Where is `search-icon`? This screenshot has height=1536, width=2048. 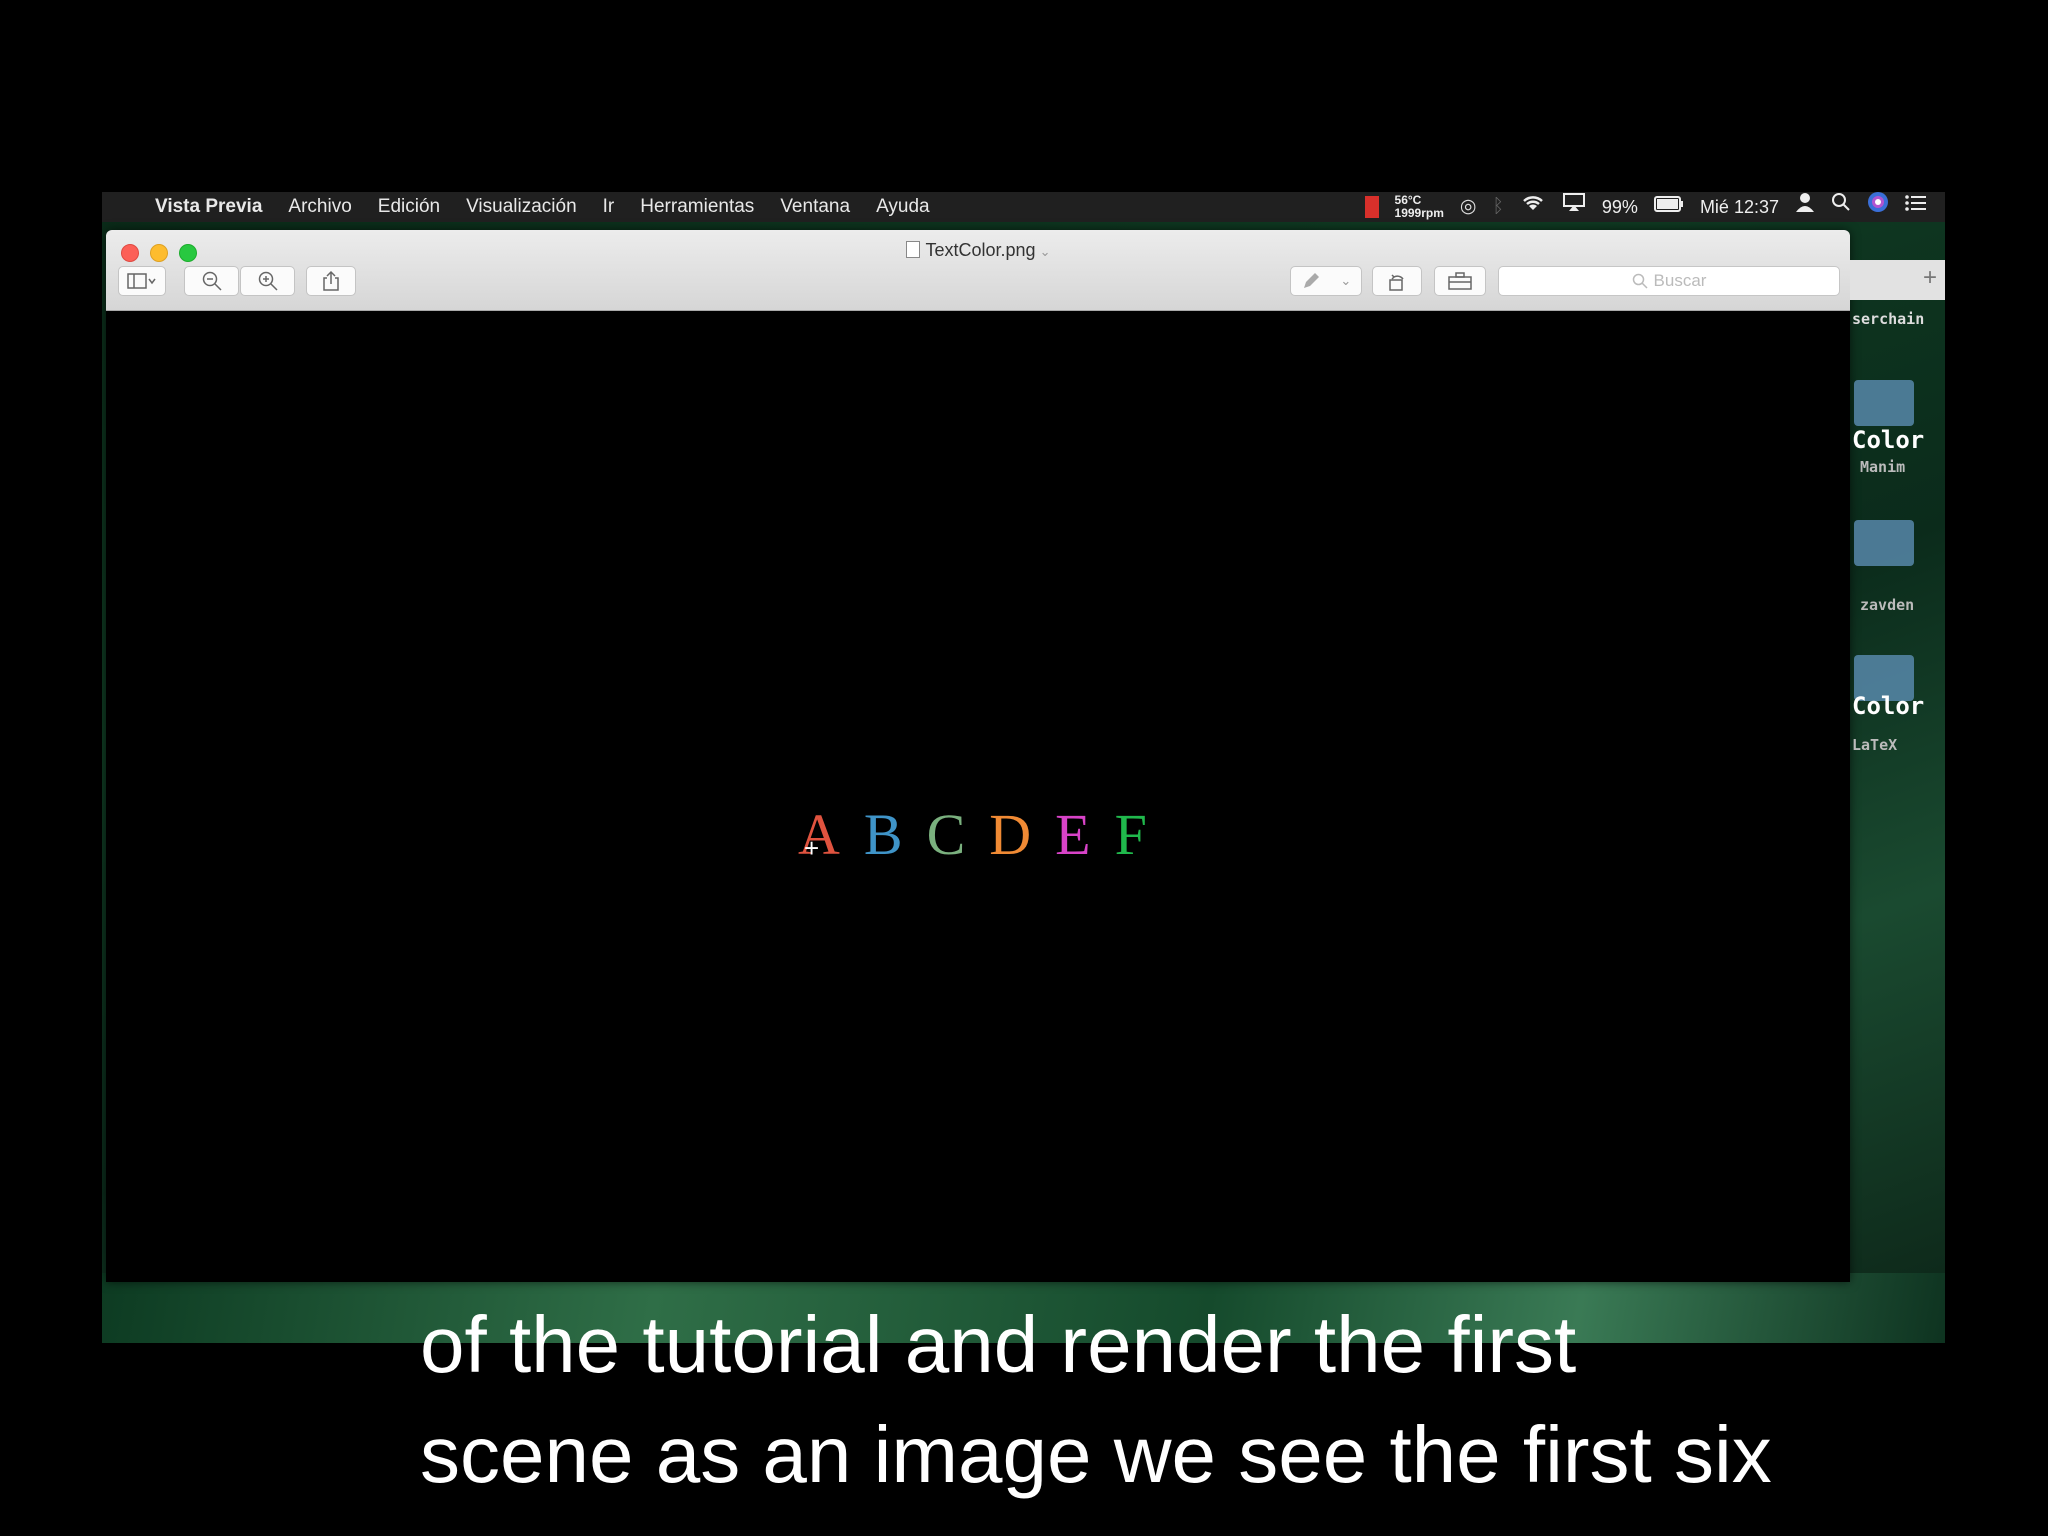
search-icon is located at coordinates (1640, 281).